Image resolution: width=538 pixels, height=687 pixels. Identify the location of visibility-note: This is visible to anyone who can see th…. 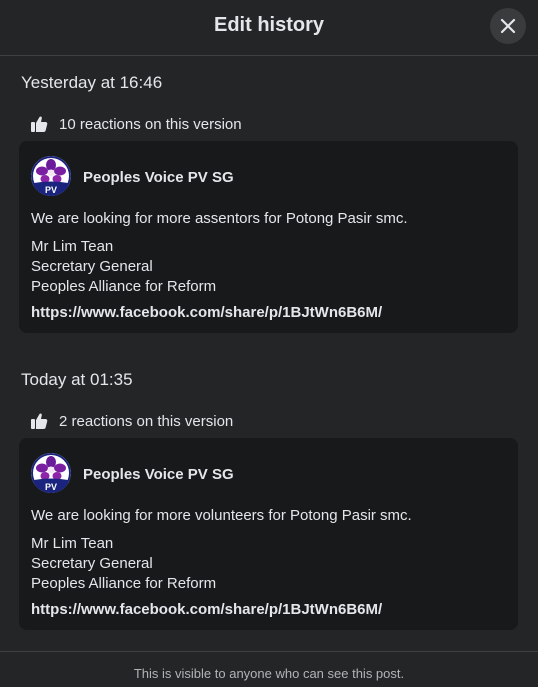
(269, 673).